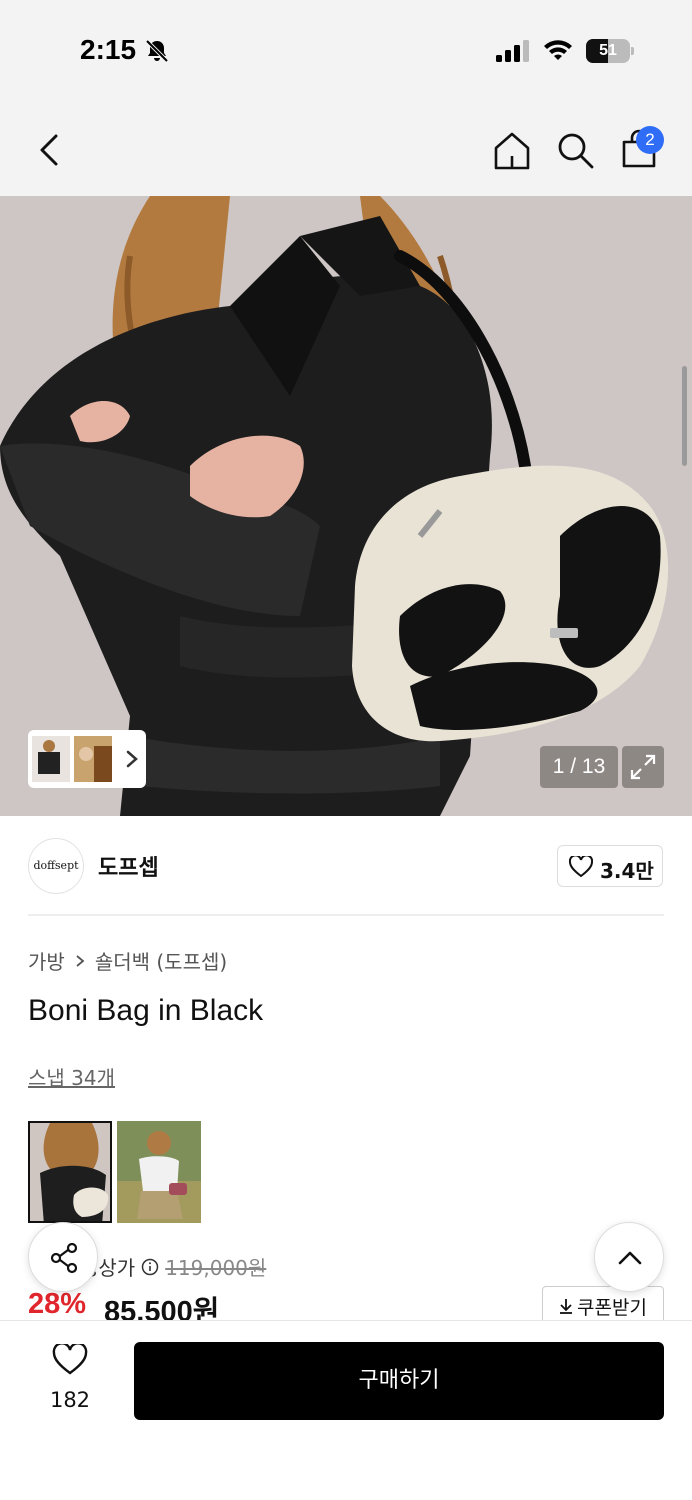 The height and width of the screenshot is (1500, 692). What do you see at coordinates (399, 1381) in the screenshot?
I see `buy-button: 구매하기` at bounding box center [399, 1381].